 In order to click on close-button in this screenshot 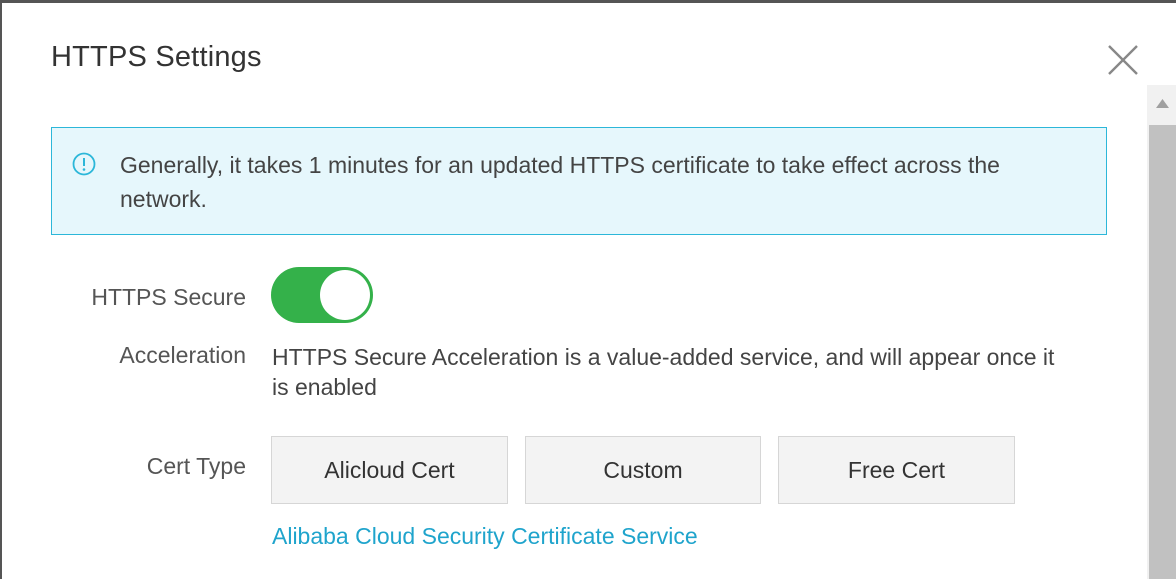, I will do `click(1123, 60)`.